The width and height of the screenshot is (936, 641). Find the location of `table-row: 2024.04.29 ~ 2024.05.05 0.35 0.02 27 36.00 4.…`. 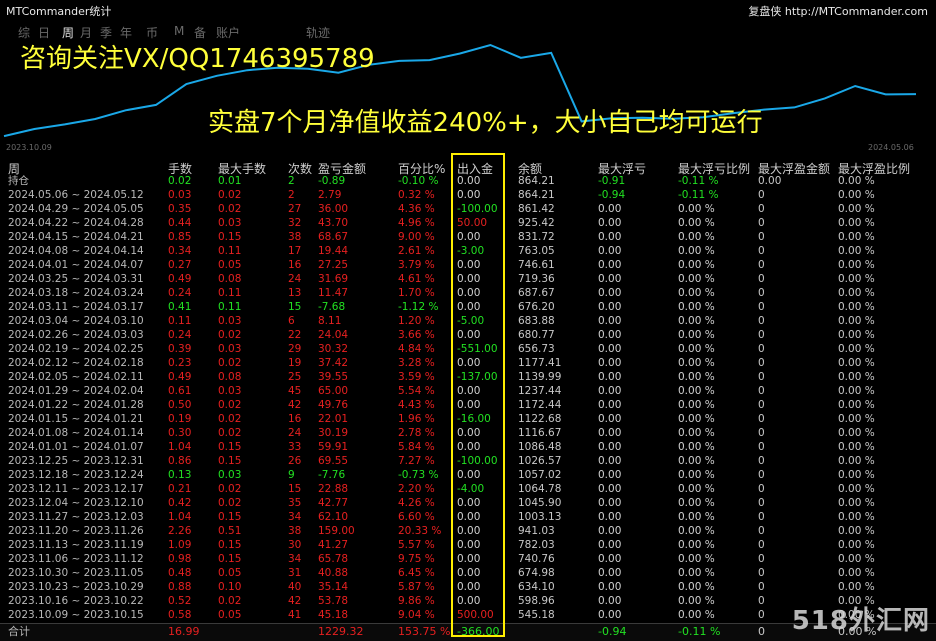

table-row: 2024.04.29 ~ 2024.05.05 0.35 0.02 27 36.00 4.… is located at coordinates (468, 209).